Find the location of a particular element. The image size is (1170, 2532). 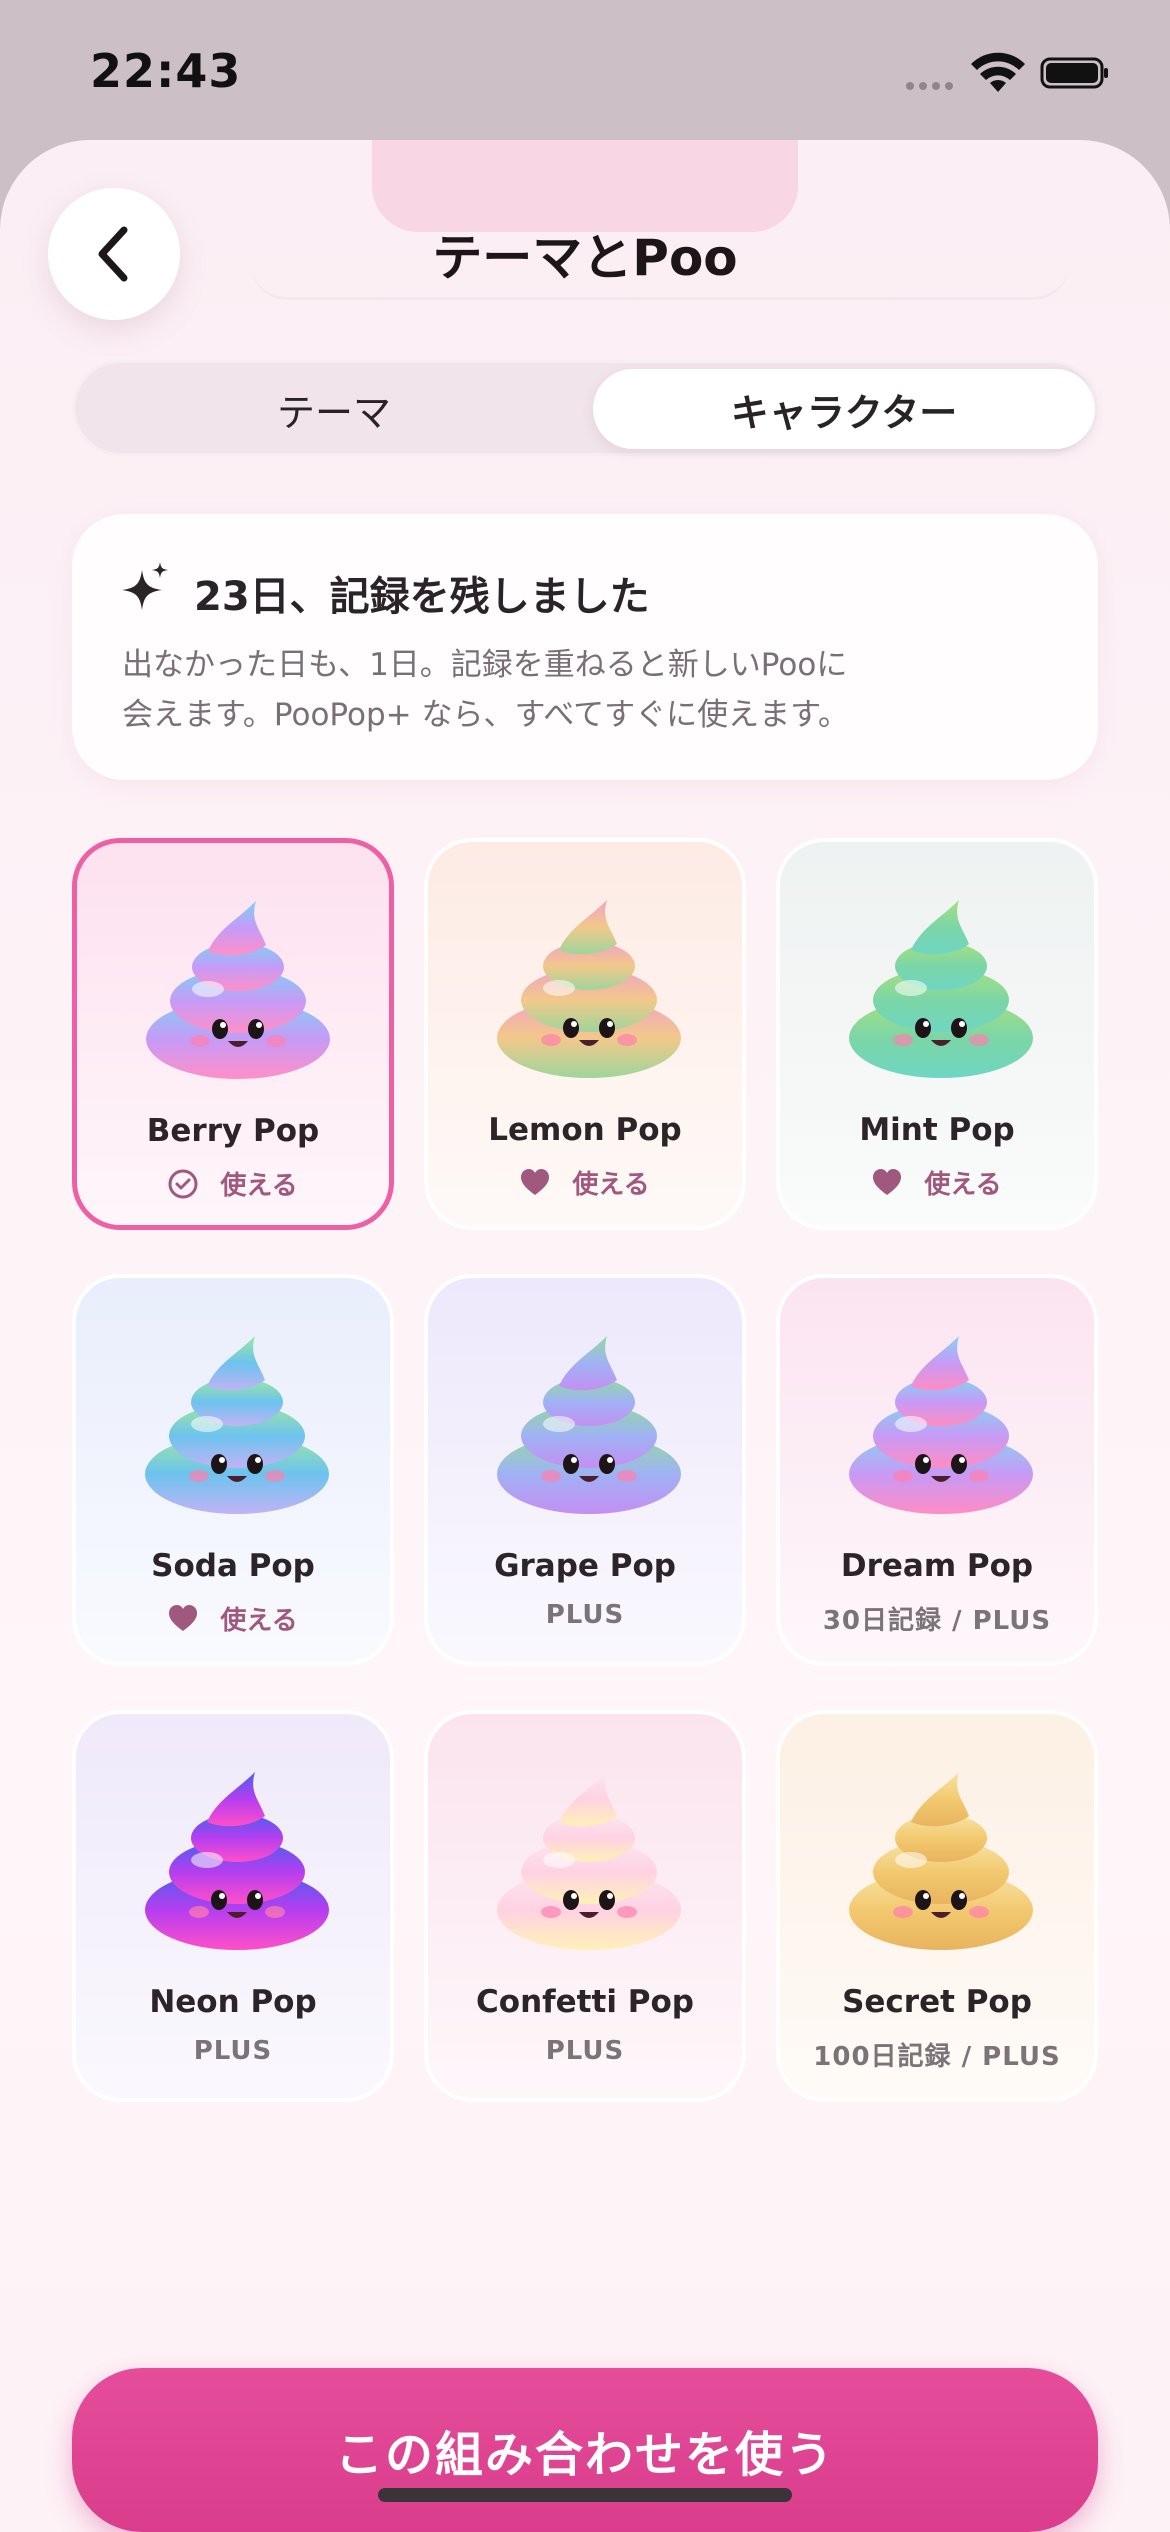

page-title: テーマとPoo is located at coordinates (585, 258).